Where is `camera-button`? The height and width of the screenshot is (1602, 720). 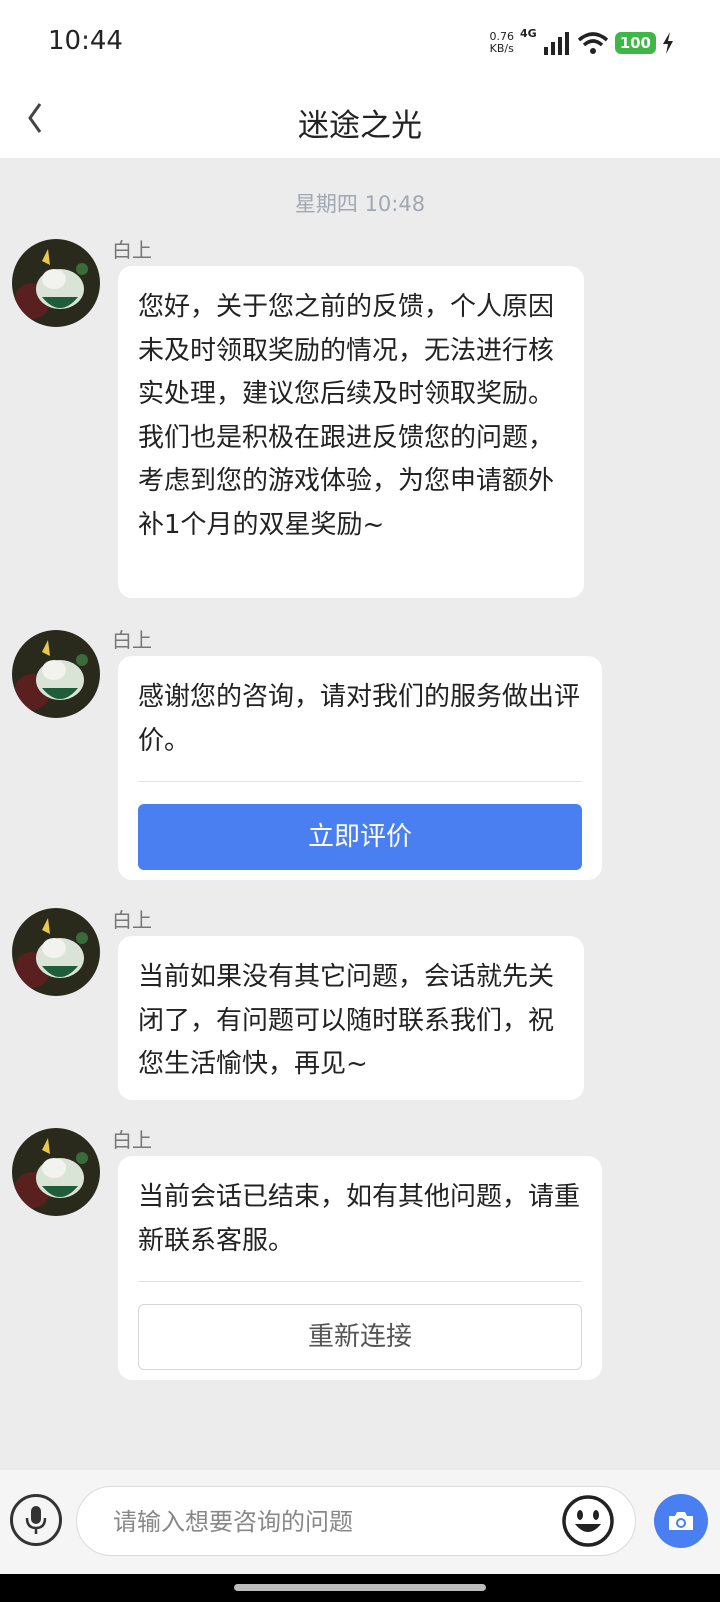 camera-button is located at coordinates (681, 1521).